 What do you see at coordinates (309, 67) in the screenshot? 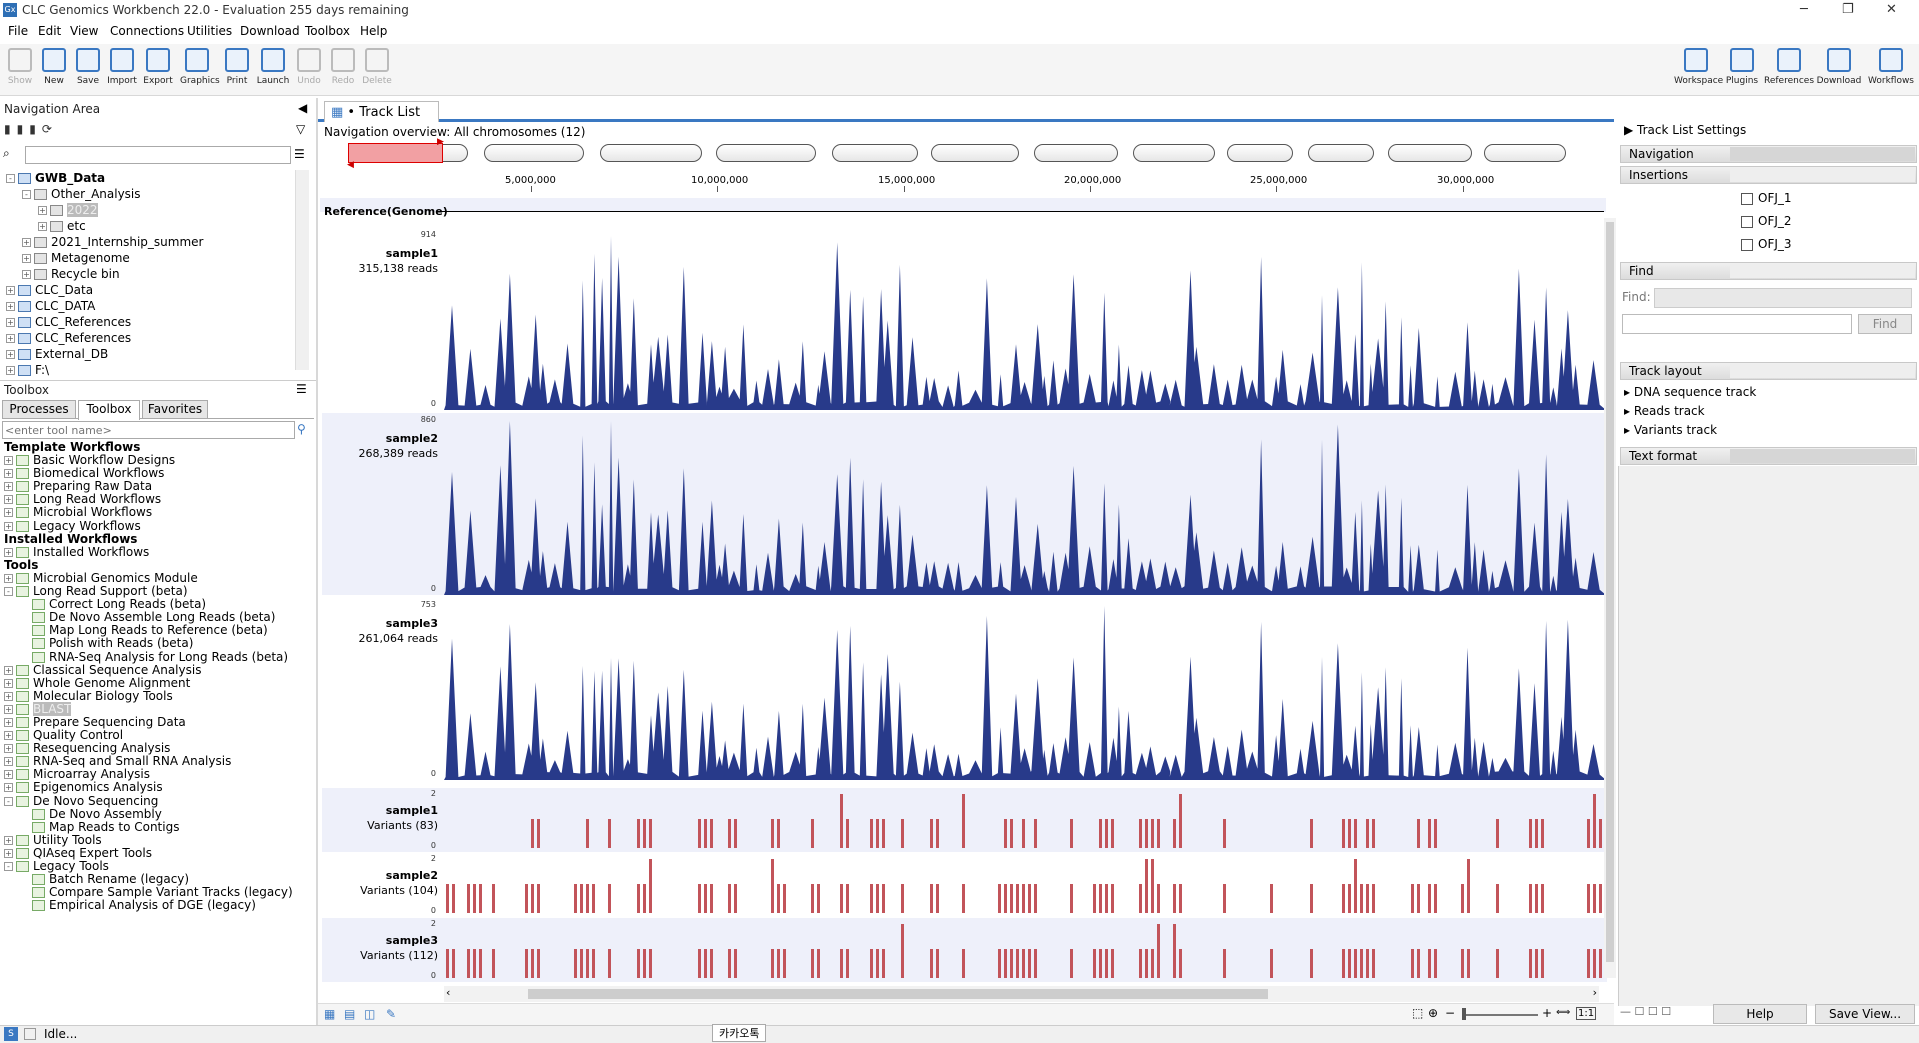
I see `undo-button: Undo` at bounding box center [309, 67].